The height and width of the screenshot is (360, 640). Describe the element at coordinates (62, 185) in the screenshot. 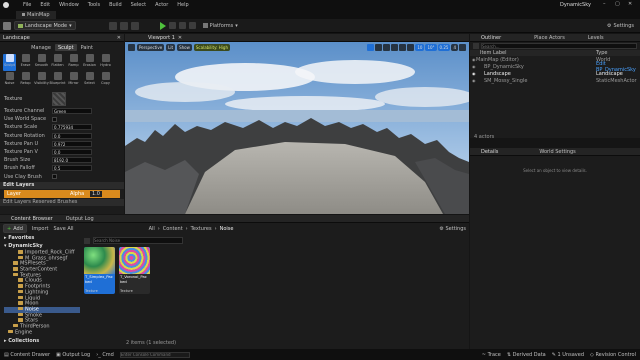

I see `edit-layers-section: Edit Layers` at that location.